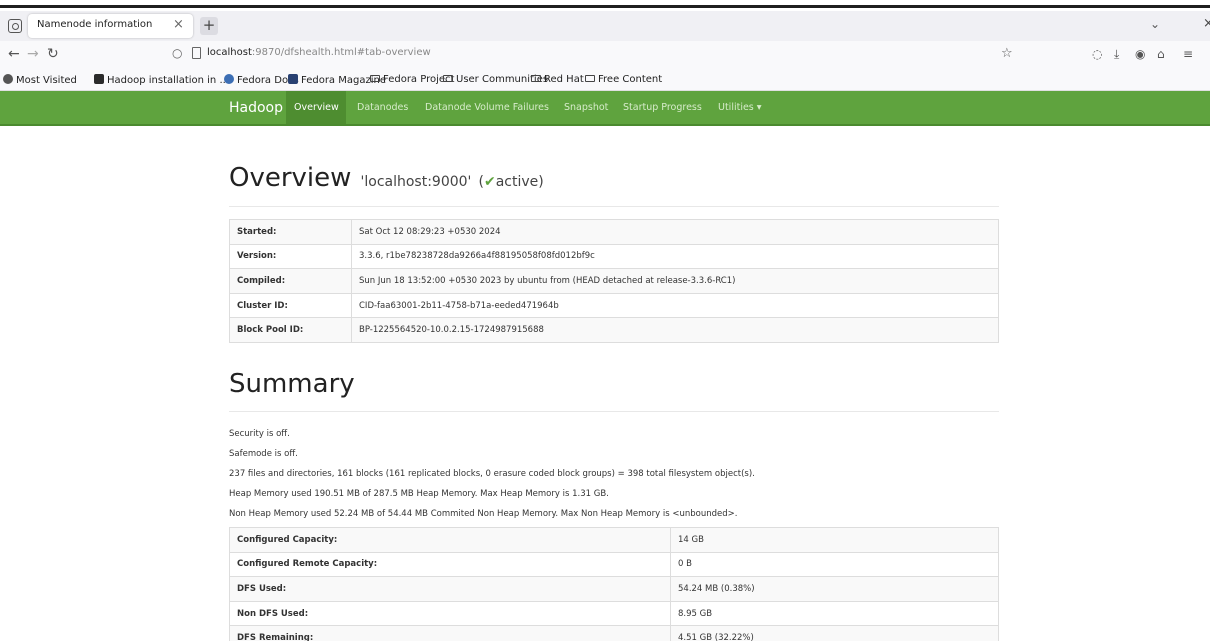 This screenshot has width=1210, height=641. Describe the element at coordinates (1155, 24) in the screenshot. I see `list-all-tabs-icon: ⌄` at that location.